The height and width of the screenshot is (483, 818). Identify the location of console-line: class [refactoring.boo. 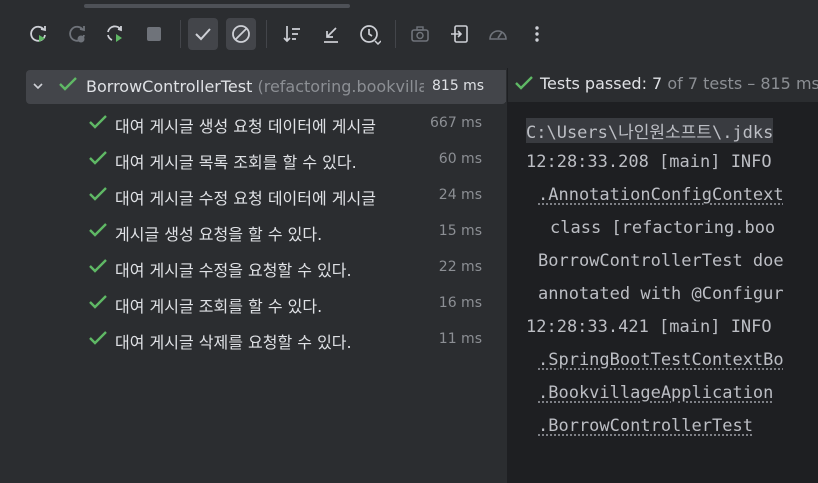
(663, 228).